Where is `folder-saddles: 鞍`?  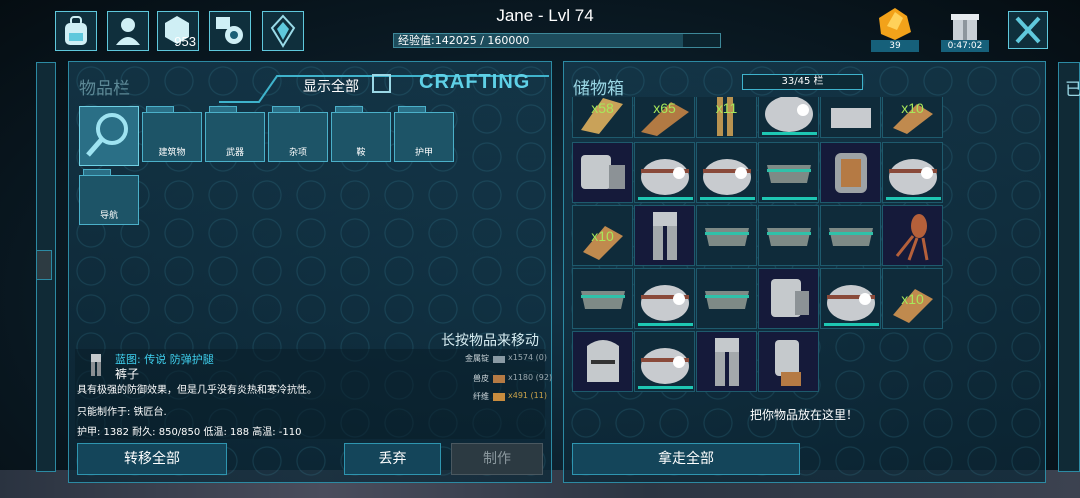 folder-saddles: 鞍 is located at coordinates (361, 134).